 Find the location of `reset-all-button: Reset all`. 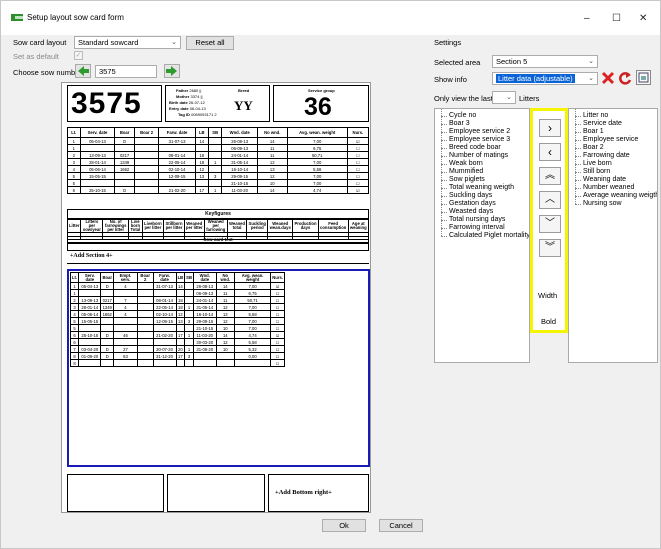

reset-all-button: Reset all is located at coordinates (210, 43).